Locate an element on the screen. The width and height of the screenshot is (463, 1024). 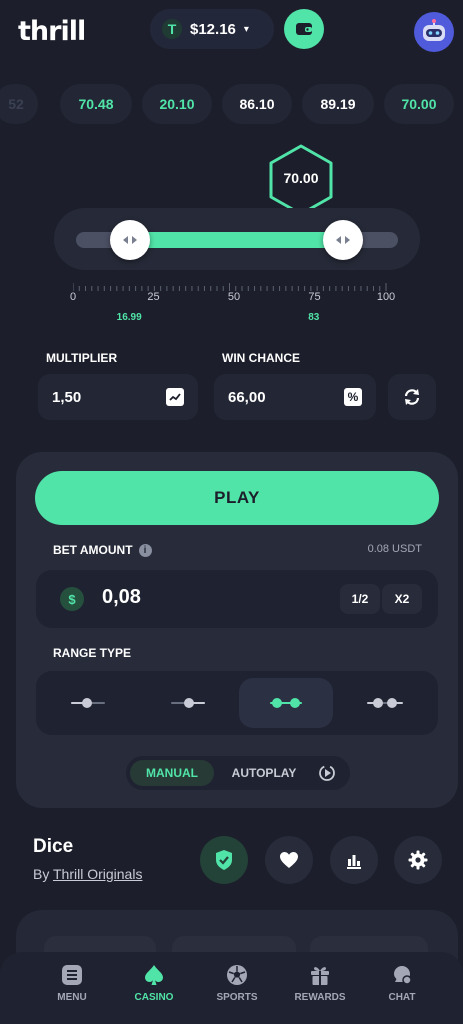
slider-ticks is located at coordinates (230, 287).